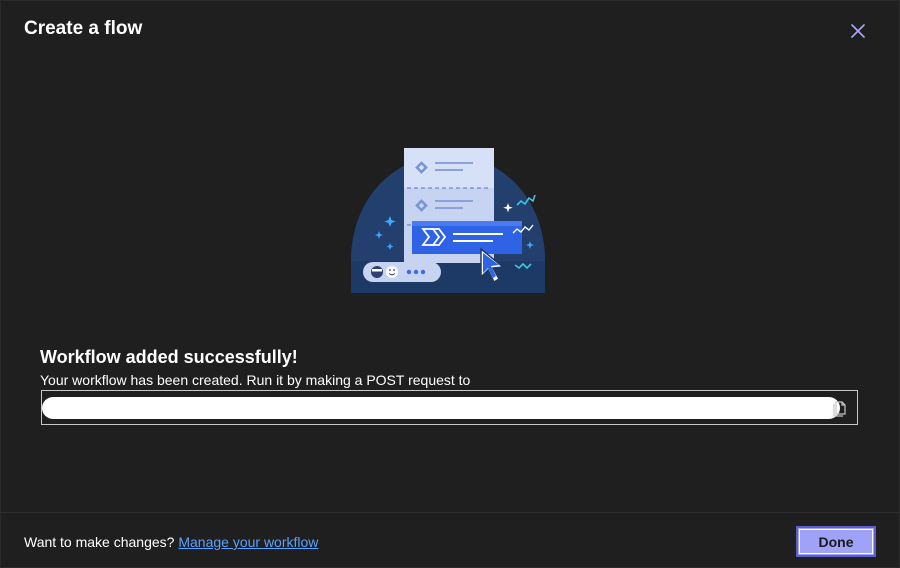 The image size is (900, 568). What do you see at coordinates (448, 218) in the screenshot?
I see `workflow-illustration` at bounding box center [448, 218].